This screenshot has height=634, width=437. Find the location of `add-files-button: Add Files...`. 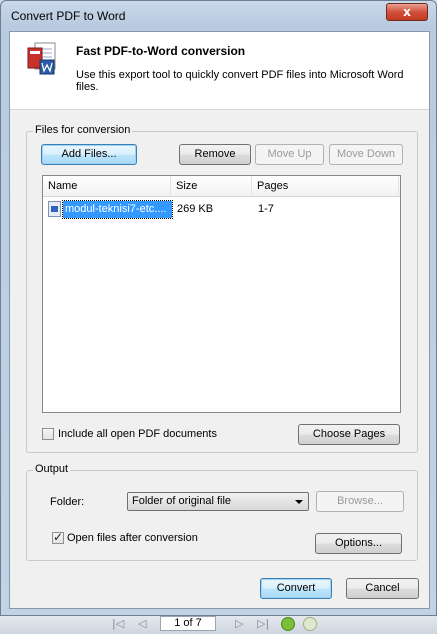

add-files-button: Add Files... is located at coordinates (89, 154).